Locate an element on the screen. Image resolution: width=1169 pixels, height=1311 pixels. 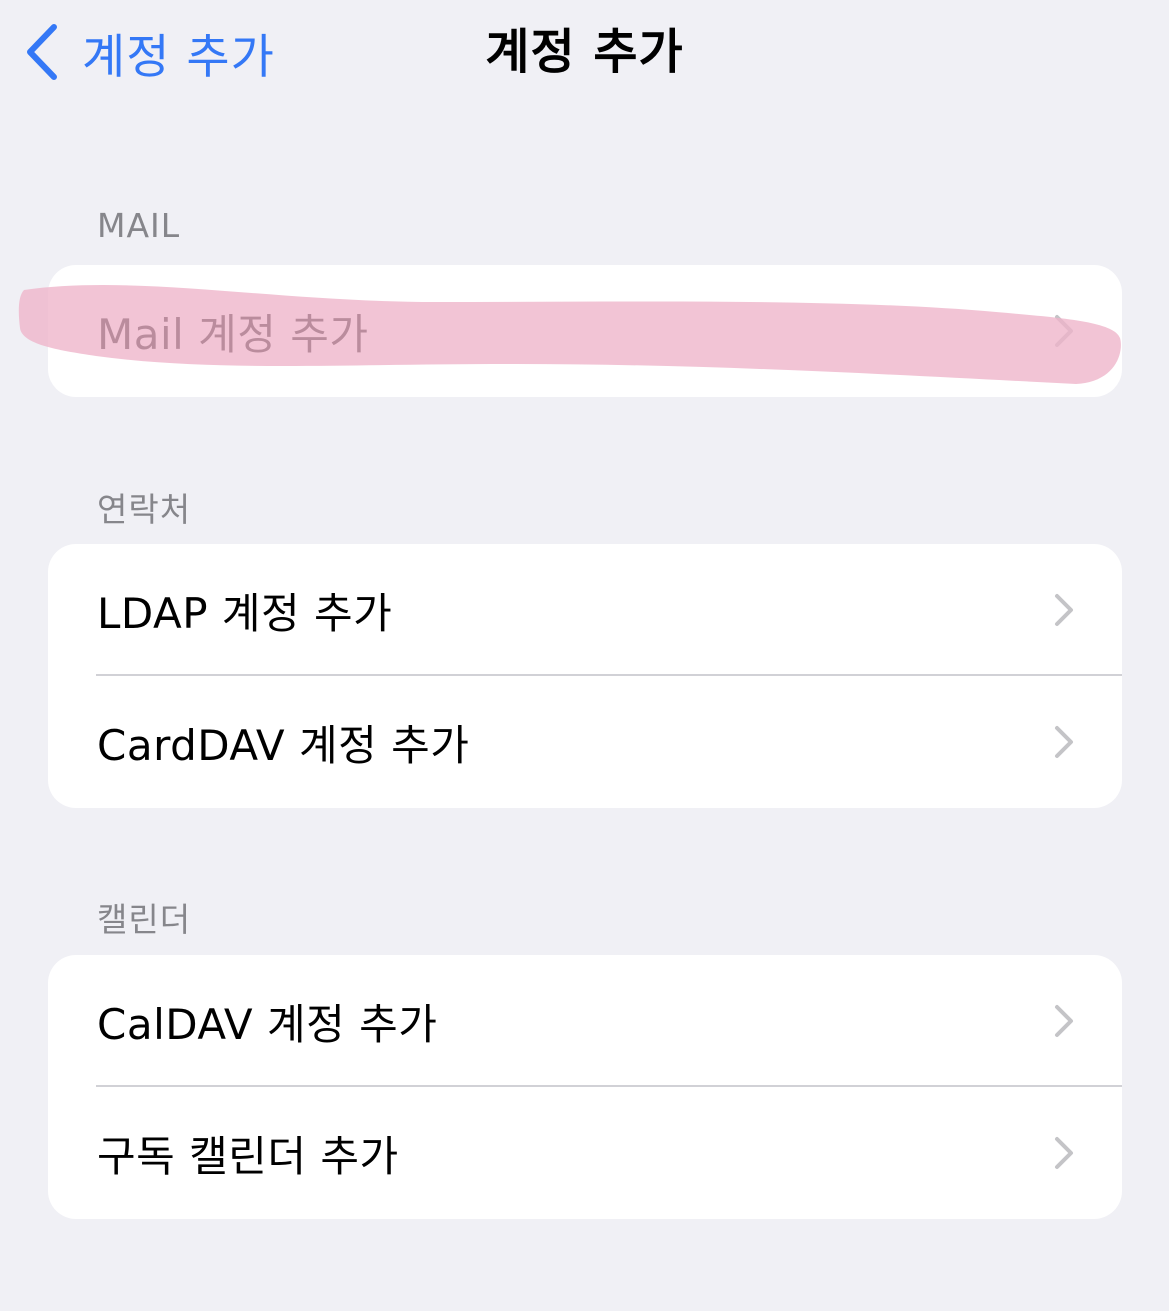
row-label: LDAP 계정 추가 is located at coordinates (245, 613).